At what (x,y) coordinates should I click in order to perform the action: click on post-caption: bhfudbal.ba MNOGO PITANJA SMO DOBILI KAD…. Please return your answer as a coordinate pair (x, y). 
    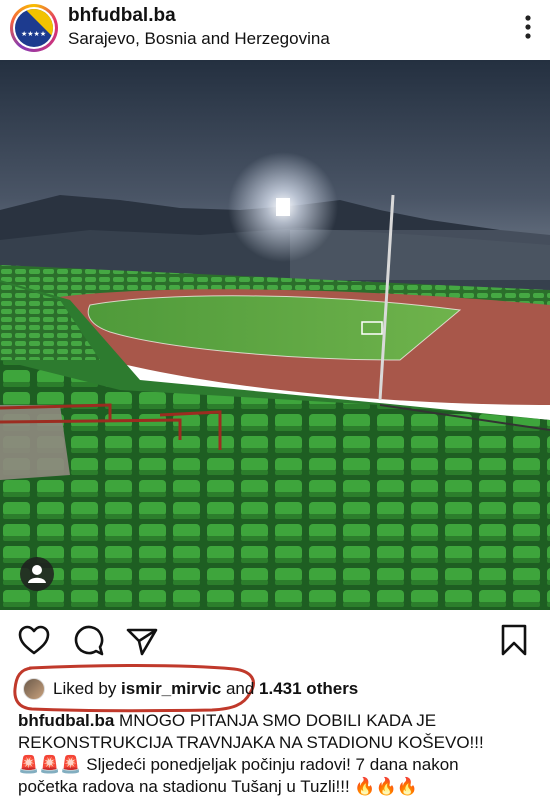
    Looking at the image, I should click on (278, 754).